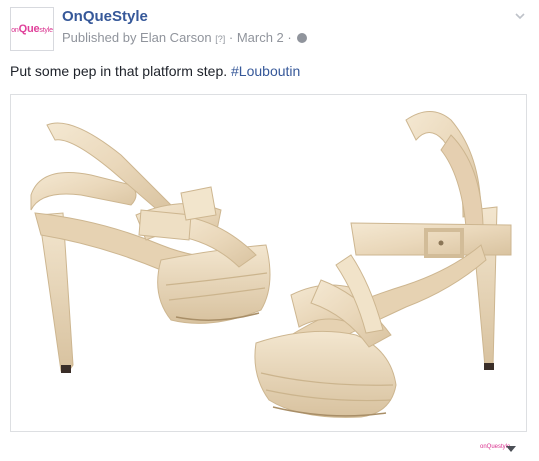 Image resolution: width=539 pixels, height=461 pixels. I want to click on chevron-down-icon, so click(520, 16).